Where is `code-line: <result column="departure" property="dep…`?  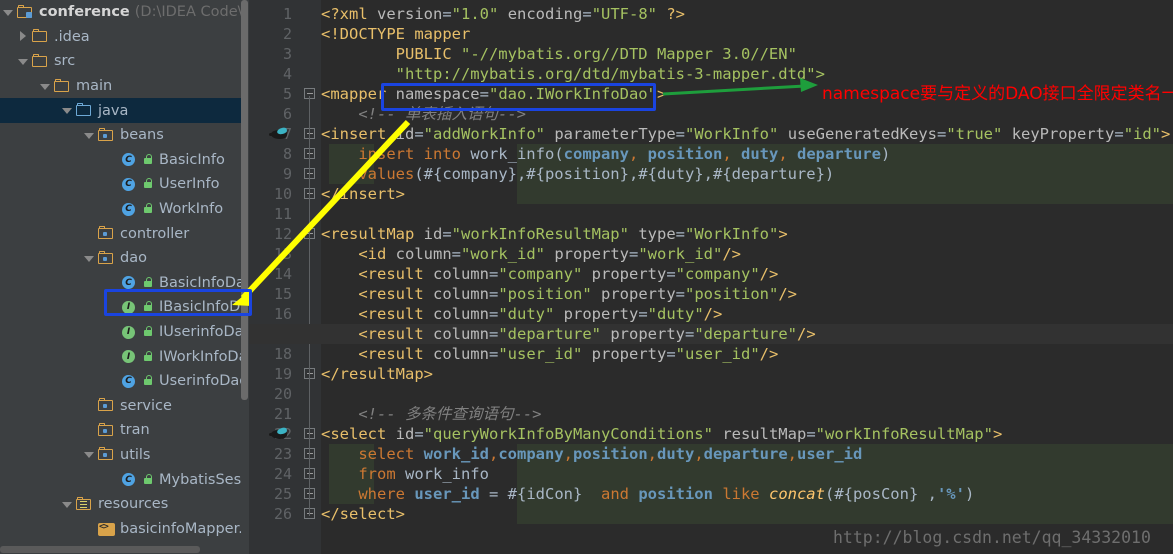 code-line: <result column="departure" property="dep… is located at coordinates (568, 334).